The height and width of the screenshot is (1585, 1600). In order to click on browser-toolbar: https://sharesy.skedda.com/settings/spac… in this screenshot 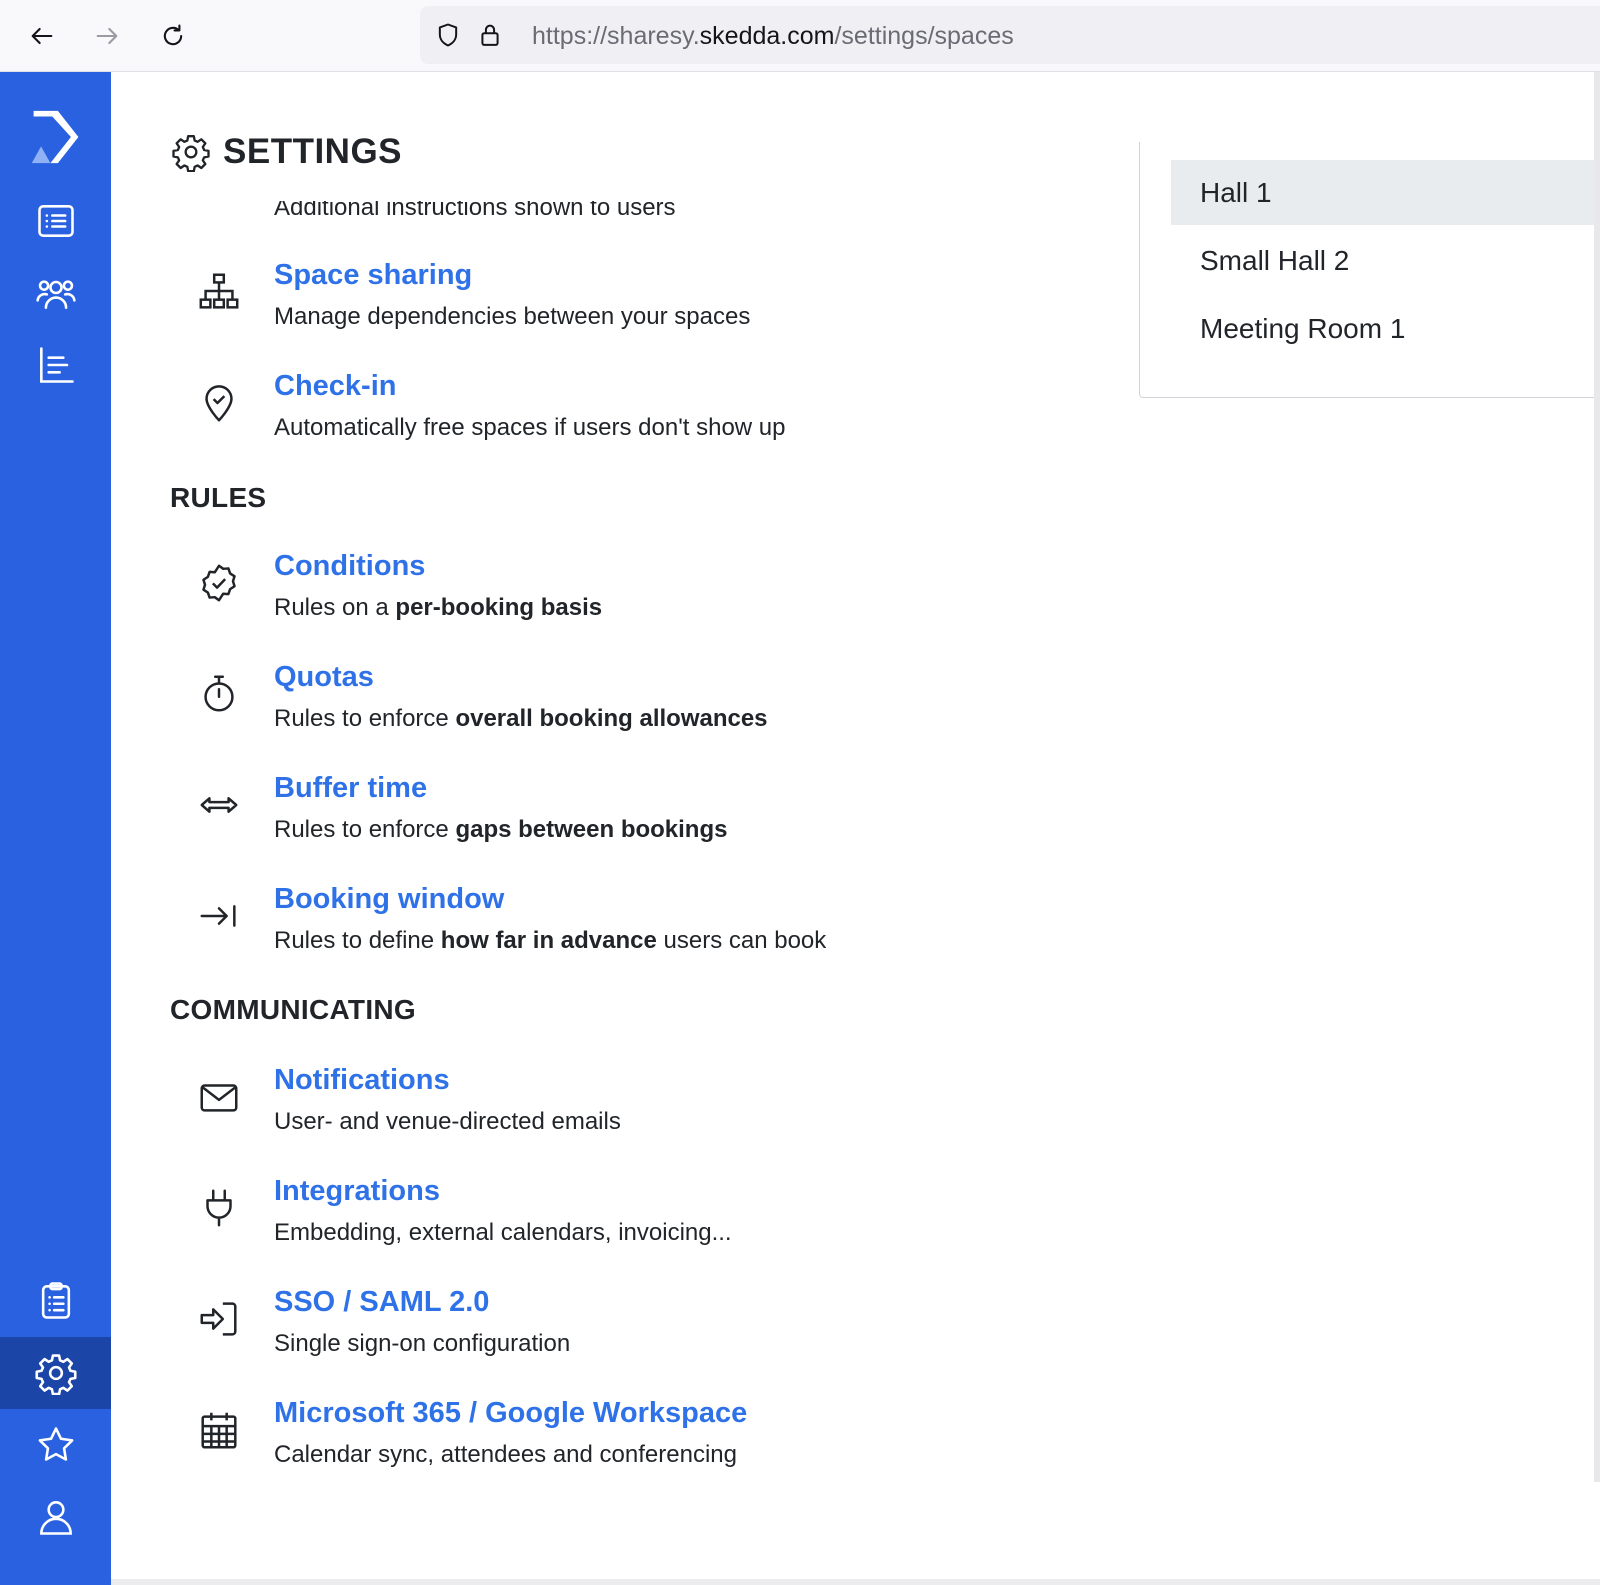, I will do `click(800, 36)`.